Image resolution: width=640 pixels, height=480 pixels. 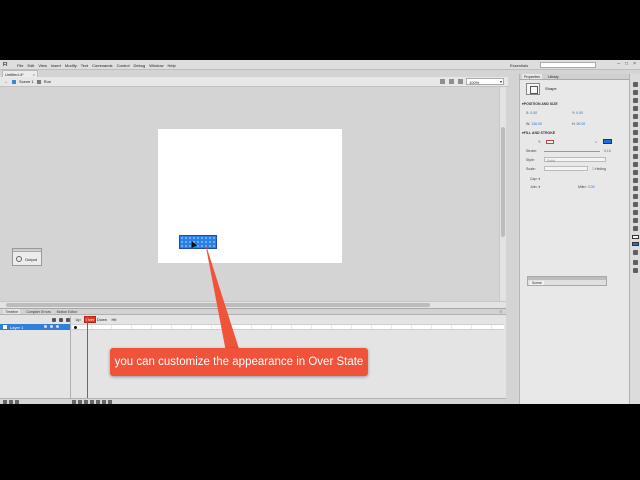 I want to click on width-field: W: 136.00, so click(x=534, y=124).